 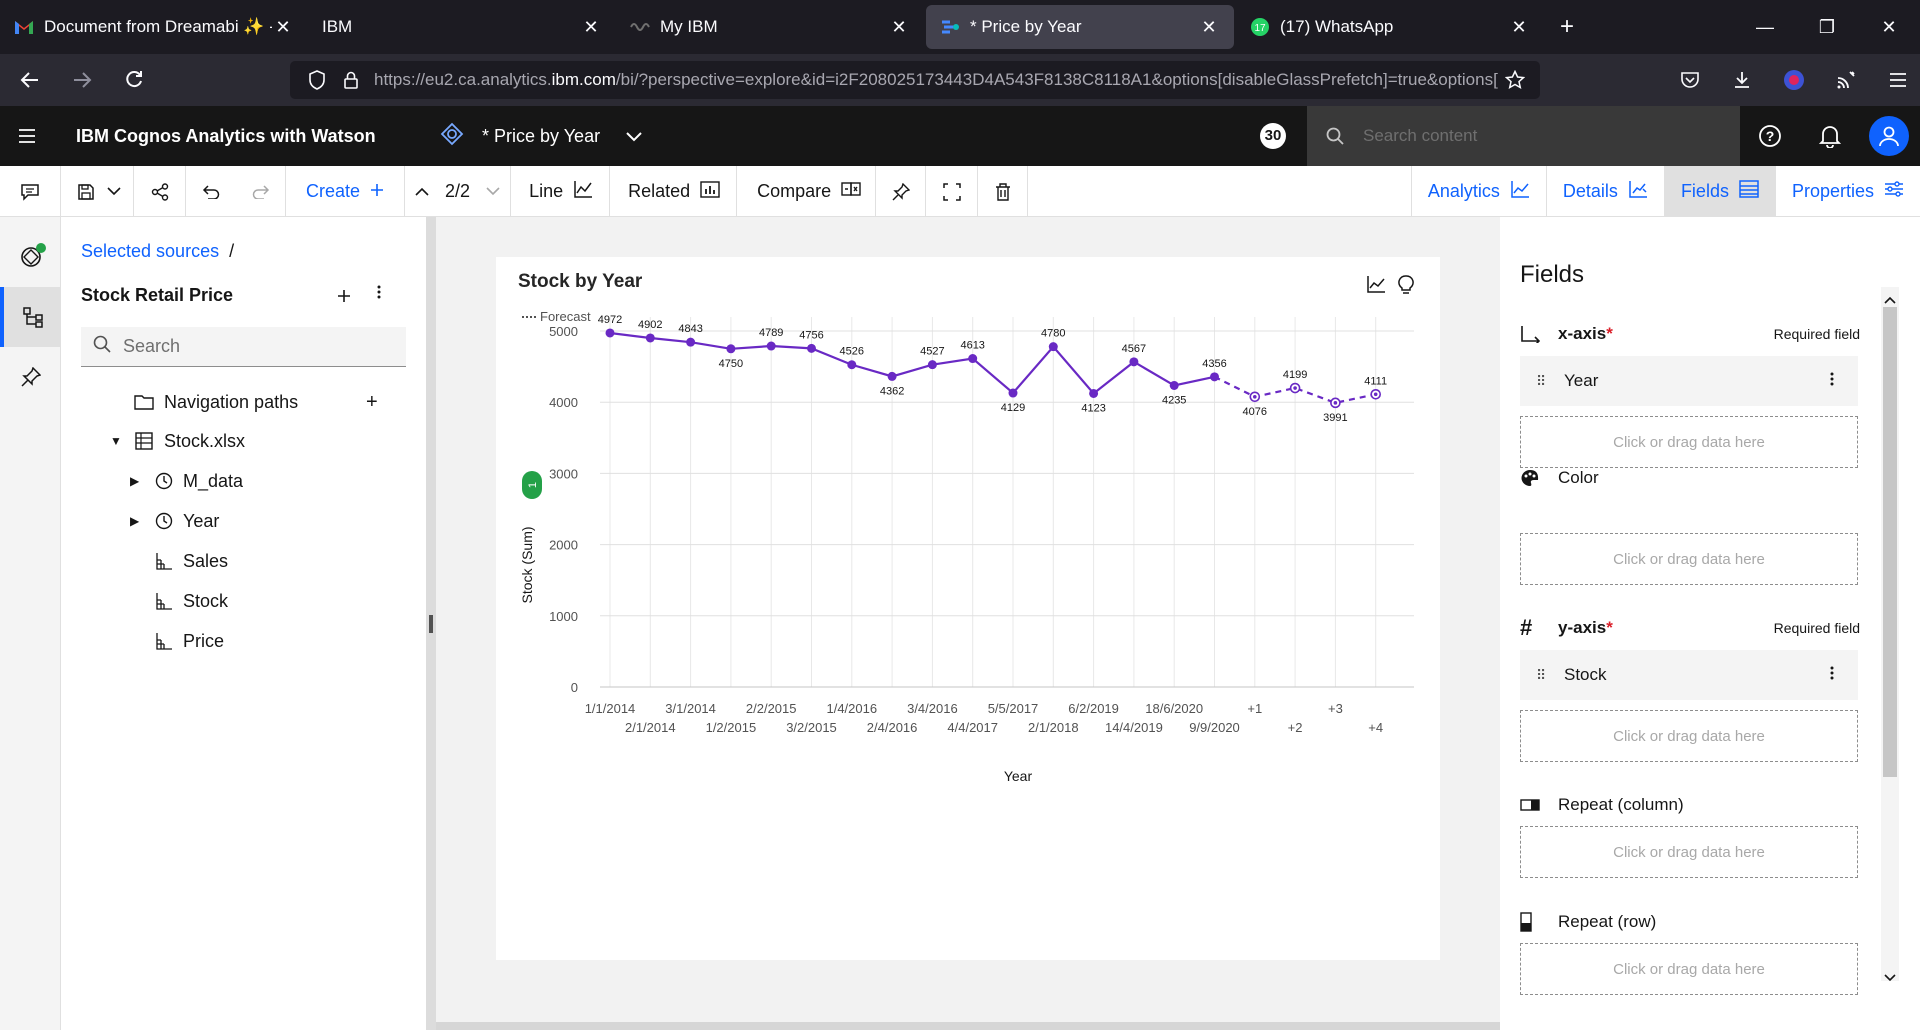 I want to click on lock-icon, so click(x=351, y=80).